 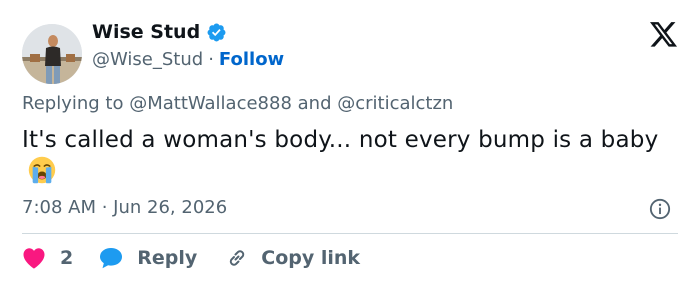 I want to click on verified-badge-icon, so click(x=216, y=32).